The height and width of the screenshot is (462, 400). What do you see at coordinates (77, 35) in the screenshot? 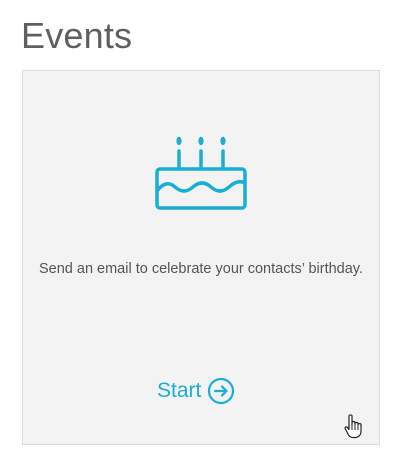
I see `page-title: Events` at bounding box center [77, 35].